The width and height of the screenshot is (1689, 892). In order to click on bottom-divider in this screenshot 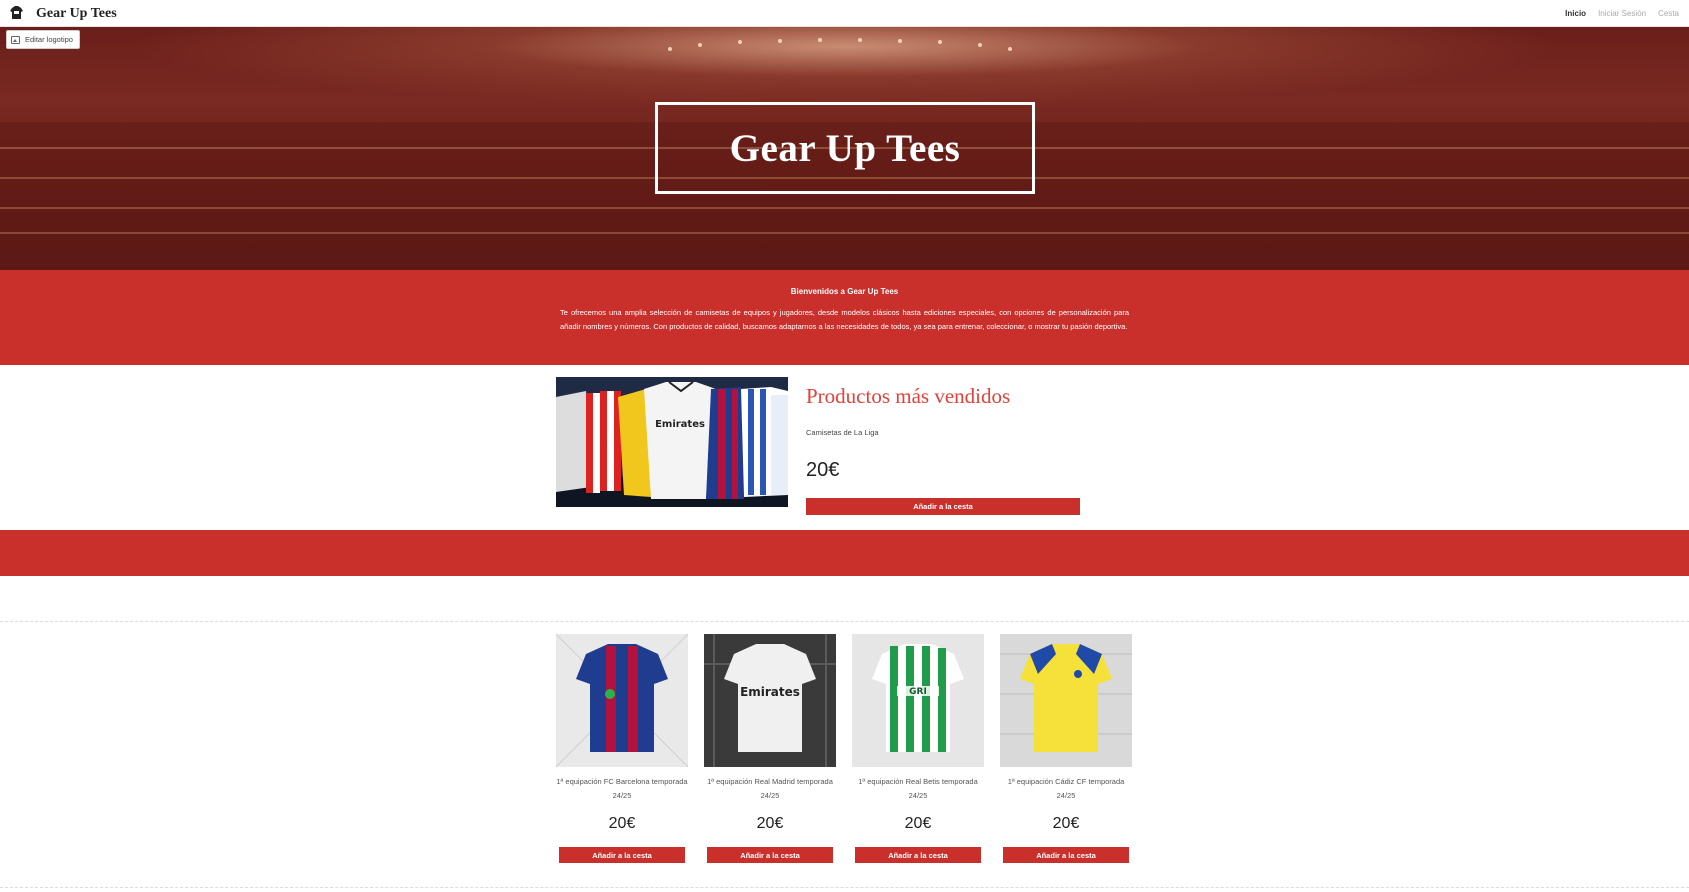, I will do `click(844, 887)`.